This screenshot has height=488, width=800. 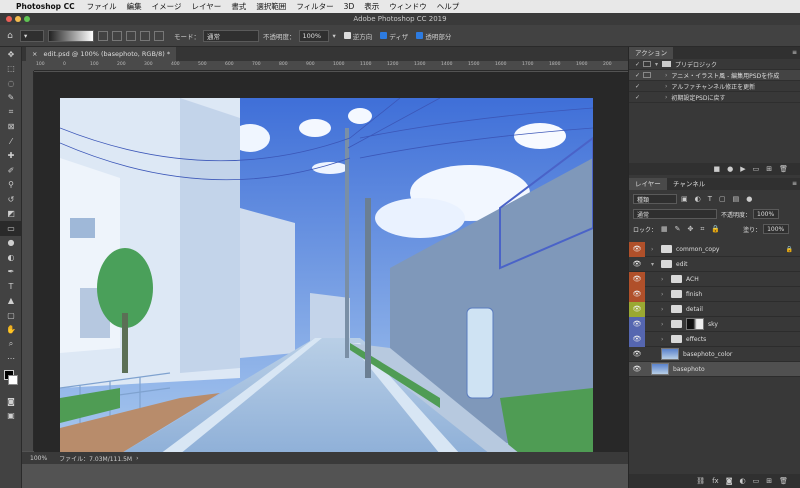 I want to click on layer-row: 👁 basephoto, so click(x=714, y=369).